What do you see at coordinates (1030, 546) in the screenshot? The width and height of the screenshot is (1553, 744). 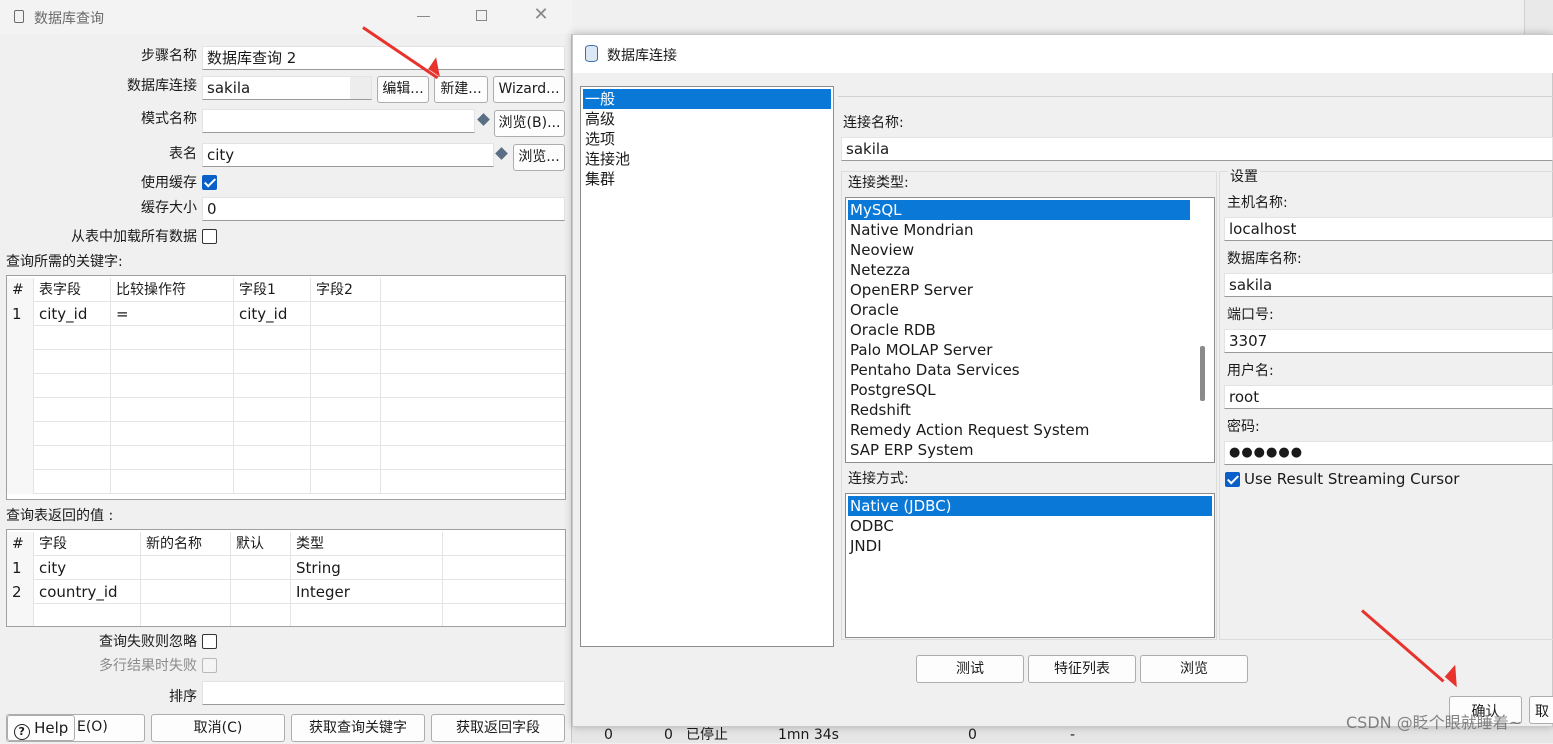 I see `access-method-item: JNDI` at bounding box center [1030, 546].